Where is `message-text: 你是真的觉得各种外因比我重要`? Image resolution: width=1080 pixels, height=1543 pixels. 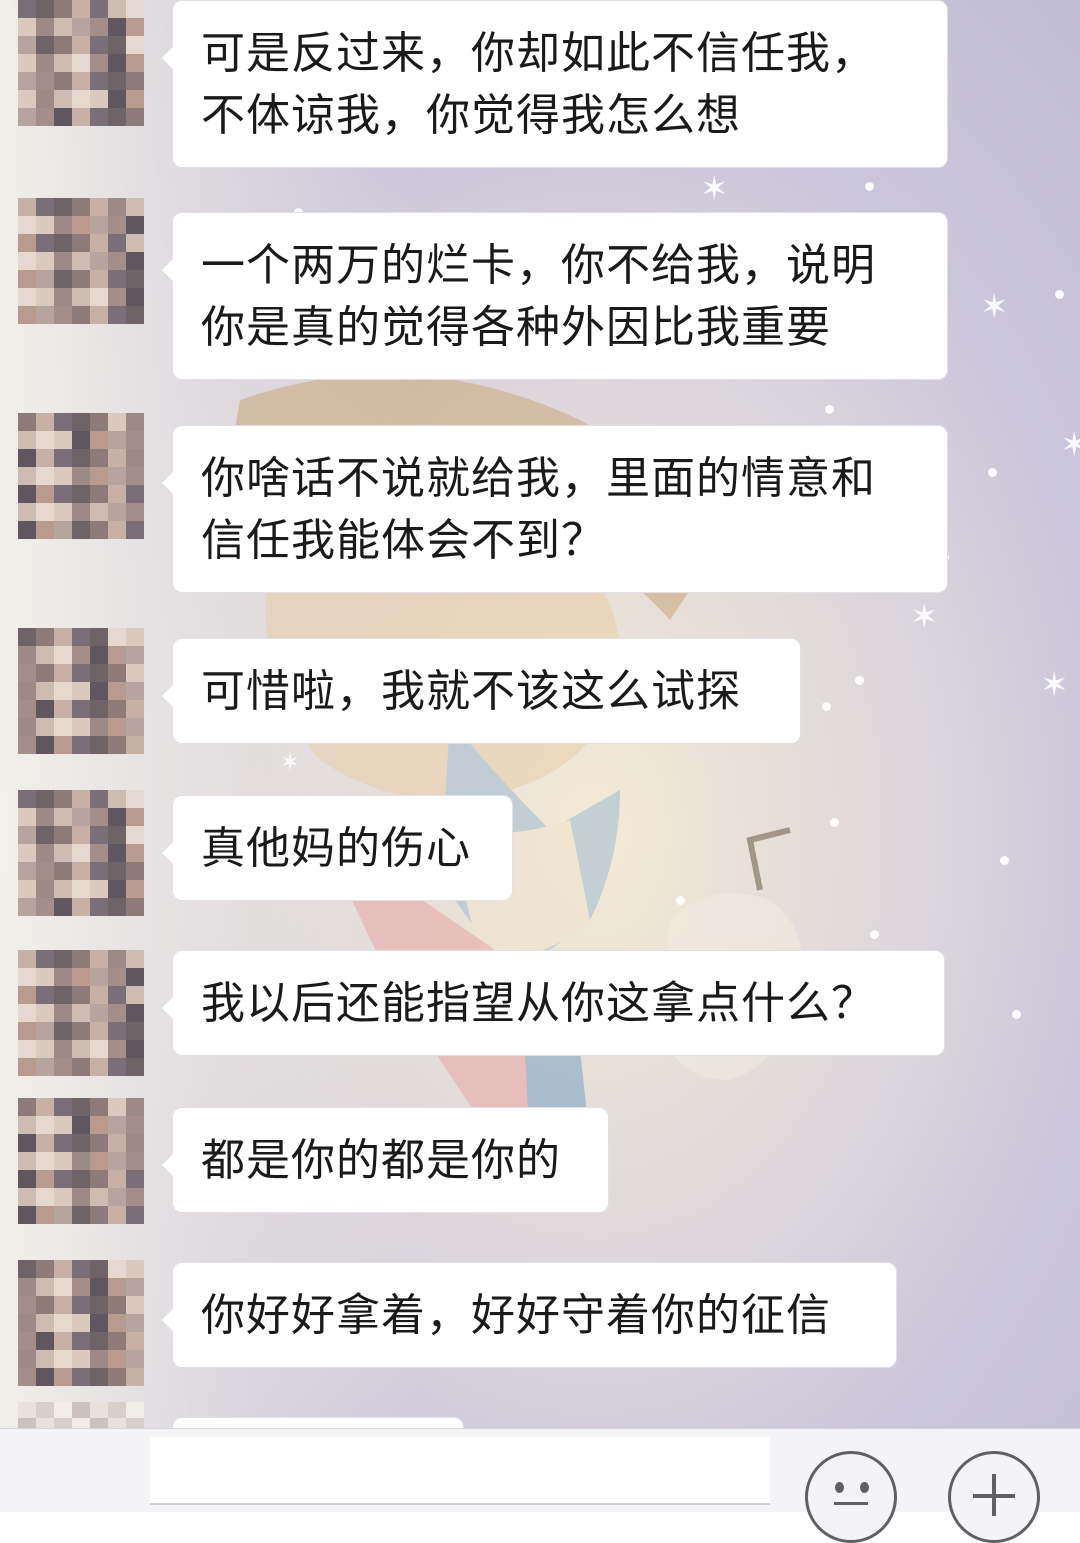
message-text: 你是真的觉得各种外因比我重要 is located at coordinates (516, 327).